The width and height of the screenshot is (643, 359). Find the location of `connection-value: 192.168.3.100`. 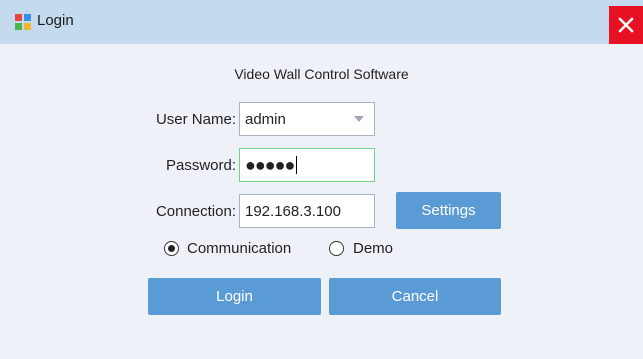

connection-value: 192.168.3.100 is located at coordinates (293, 211).